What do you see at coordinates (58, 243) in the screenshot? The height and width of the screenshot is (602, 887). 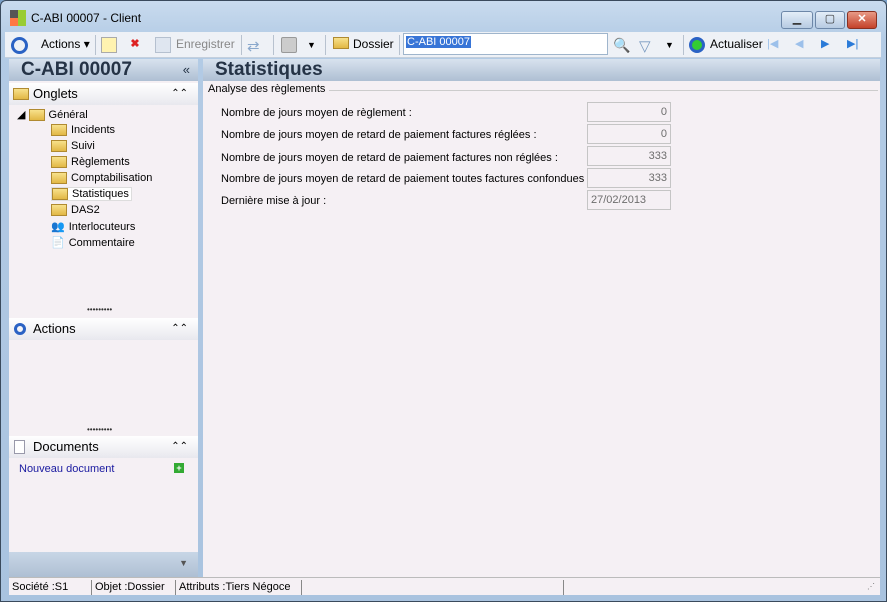 I see `note-icon: 📄` at bounding box center [58, 243].